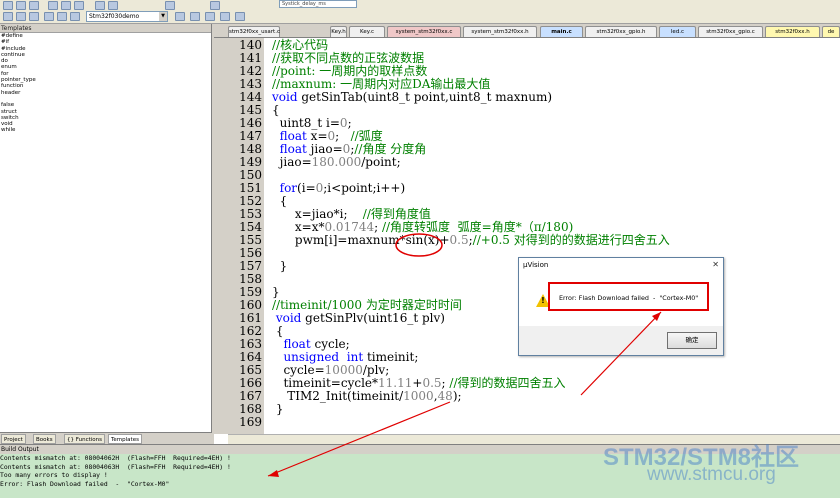 Image resolution: width=840 pixels, height=498 pixels. I want to click on file-tab: stm32f0xx_usart.c, so click(254, 31).